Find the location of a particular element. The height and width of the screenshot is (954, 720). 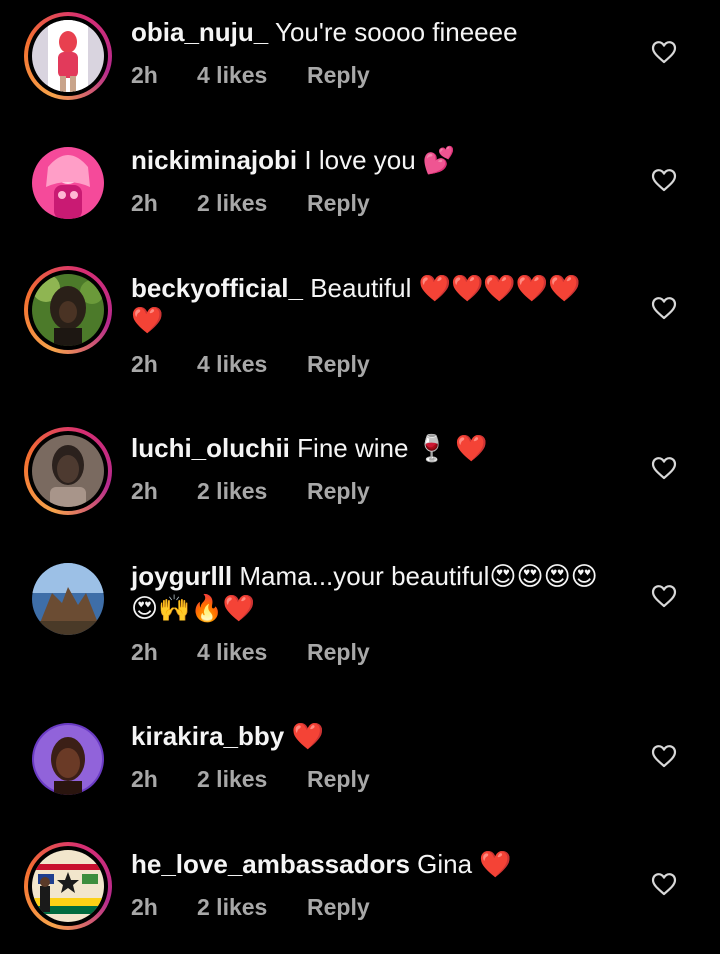

comment-username: luchi_oluchii is located at coordinates (210, 448).